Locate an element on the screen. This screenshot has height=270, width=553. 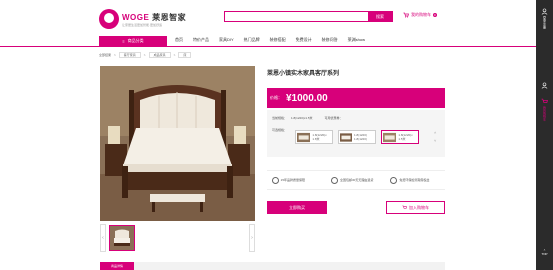
logo-subtitle: 让家居生活更加智能·更加舒适 is located at coordinates (142, 24).